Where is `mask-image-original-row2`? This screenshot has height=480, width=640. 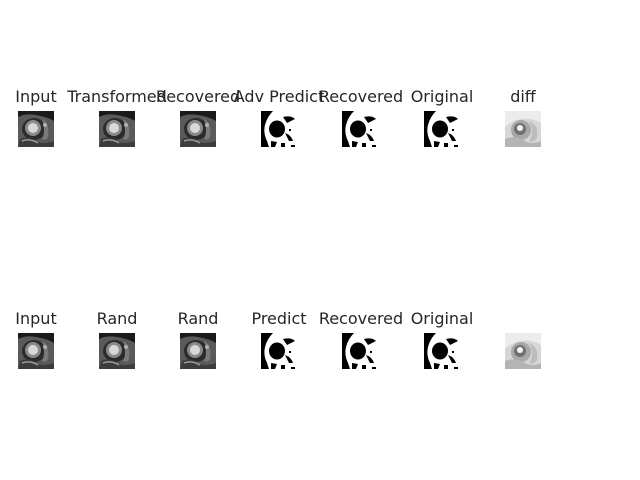
mask-image-original-row2 is located at coordinates (442, 351).